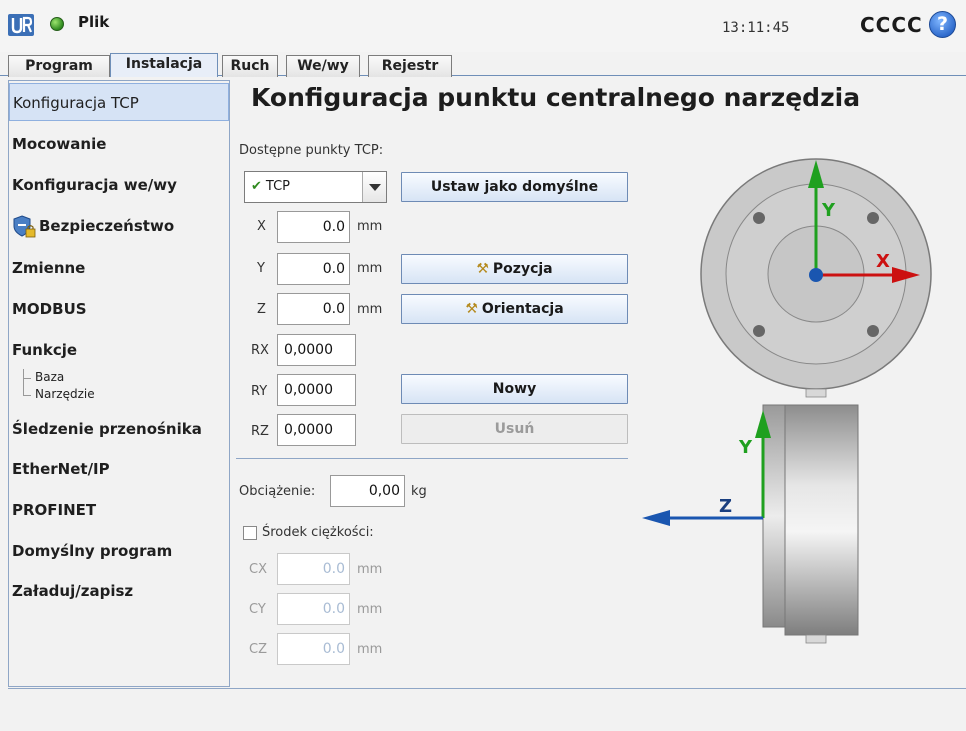  Describe the element at coordinates (367, 491) in the screenshot. I see `payload-input: 0,00` at that location.